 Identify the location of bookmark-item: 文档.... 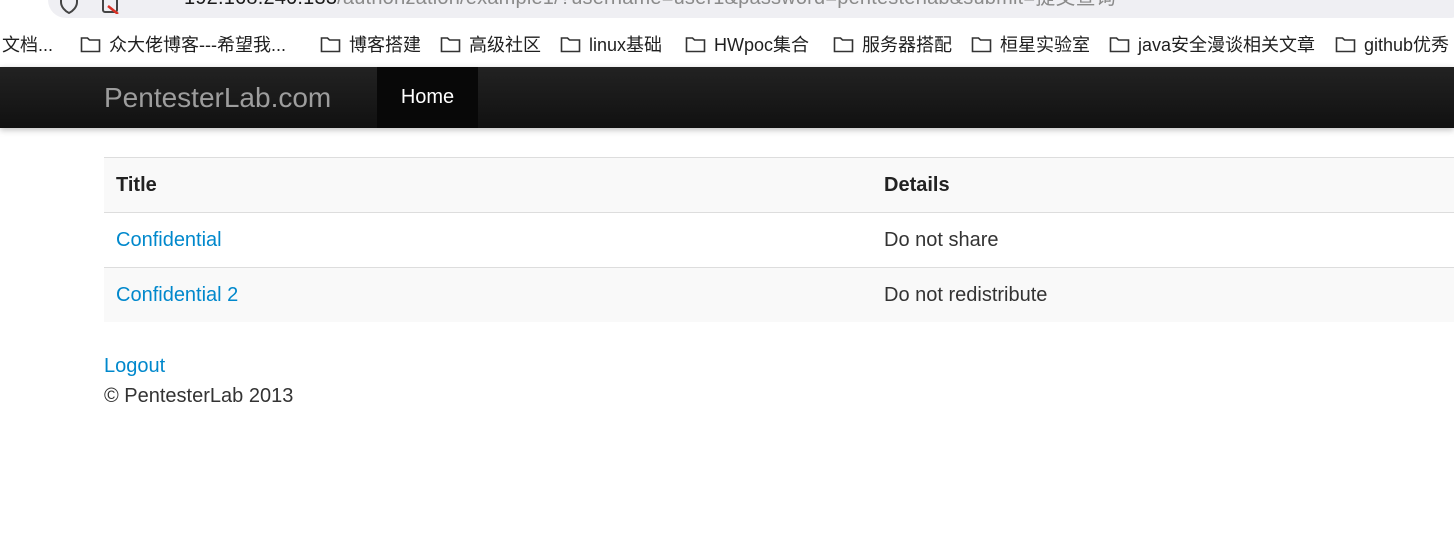
(27, 44).